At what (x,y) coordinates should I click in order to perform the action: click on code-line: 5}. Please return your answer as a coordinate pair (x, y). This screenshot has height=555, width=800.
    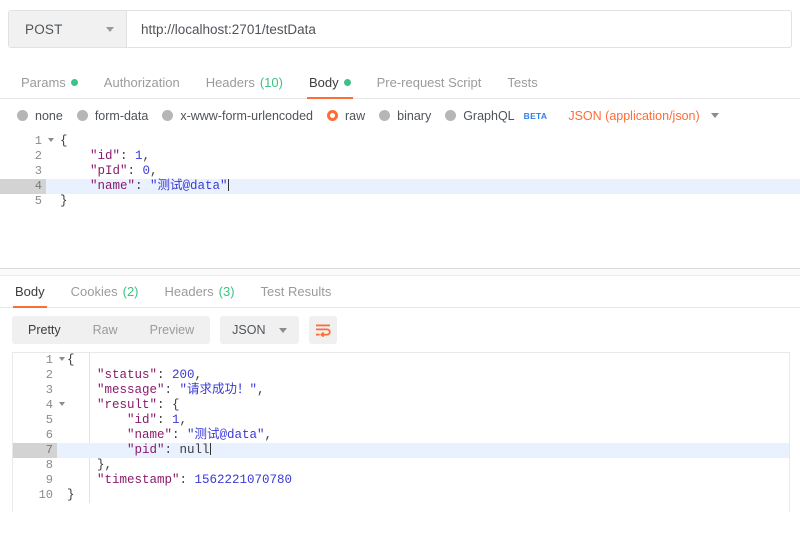
    Looking at the image, I should click on (400, 201).